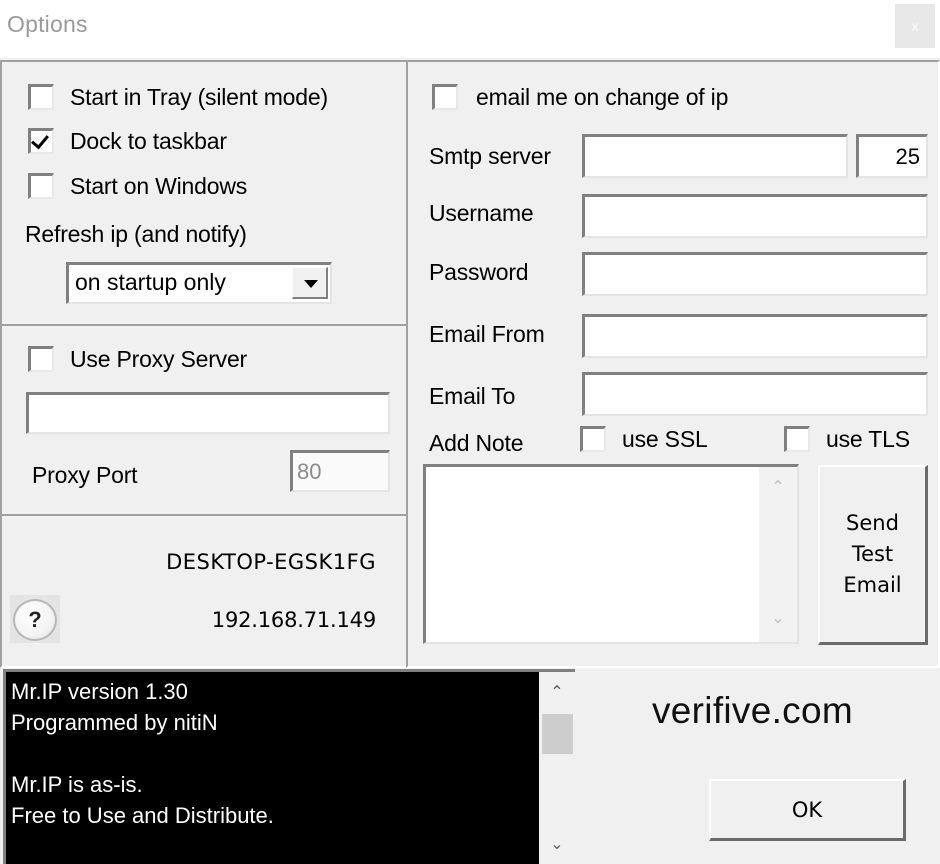 This screenshot has width=940, height=864. I want to click on close-icon: x, so click(915, 26).